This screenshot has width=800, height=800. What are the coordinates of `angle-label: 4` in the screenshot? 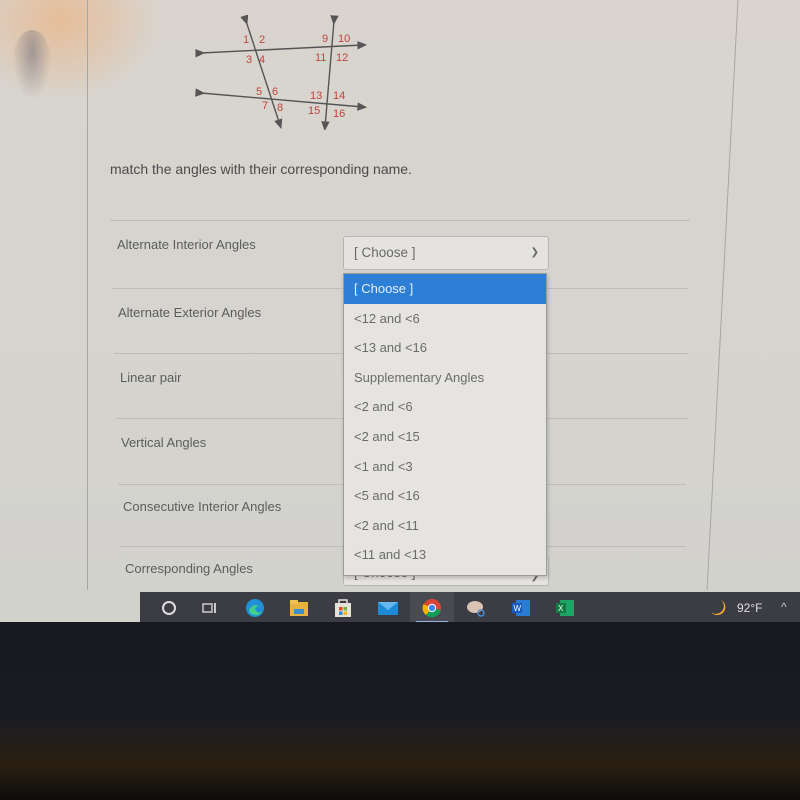 It's located at (262, 60).